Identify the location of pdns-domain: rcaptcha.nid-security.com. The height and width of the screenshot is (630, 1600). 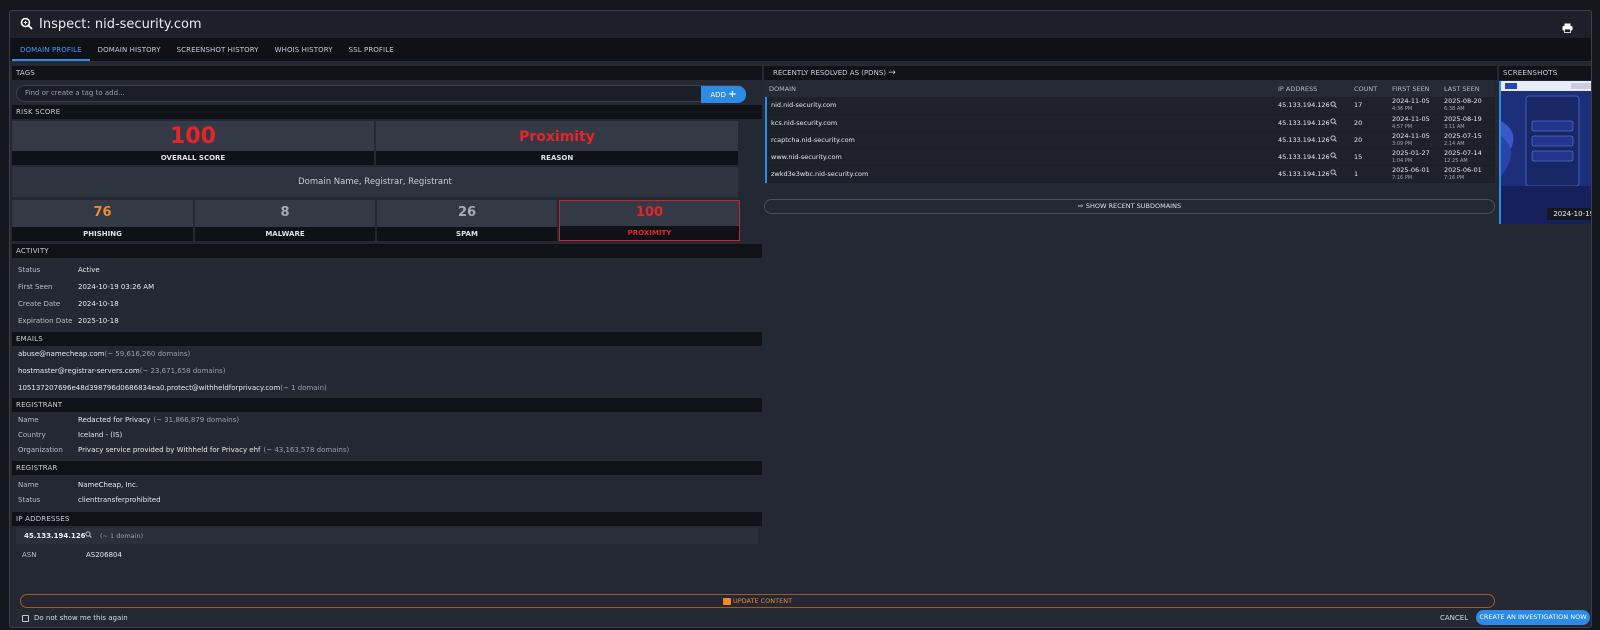
(1021, 140).